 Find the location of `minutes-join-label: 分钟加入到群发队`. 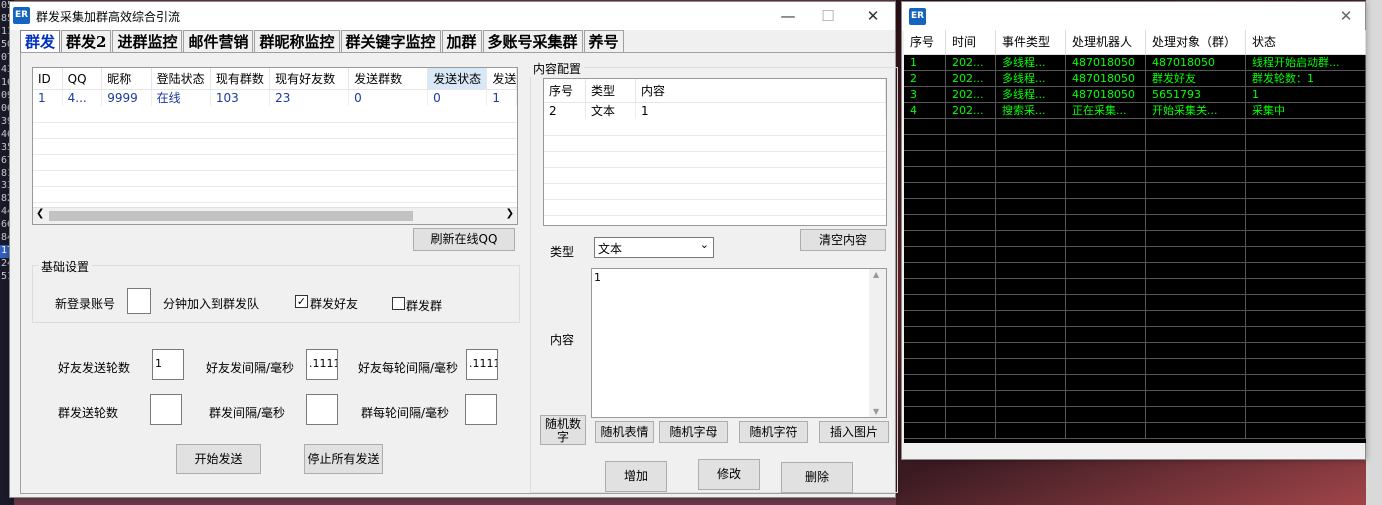

minutes-join-label: 分钟加入到群发队 is located at coordinates (211, 304).